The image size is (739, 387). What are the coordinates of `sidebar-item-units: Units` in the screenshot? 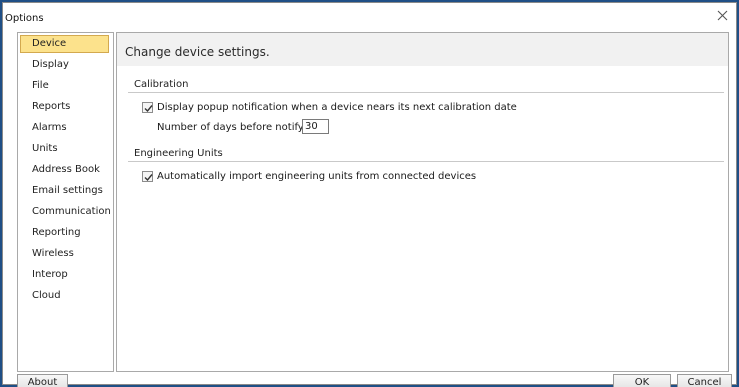 It's located at (64, 149).